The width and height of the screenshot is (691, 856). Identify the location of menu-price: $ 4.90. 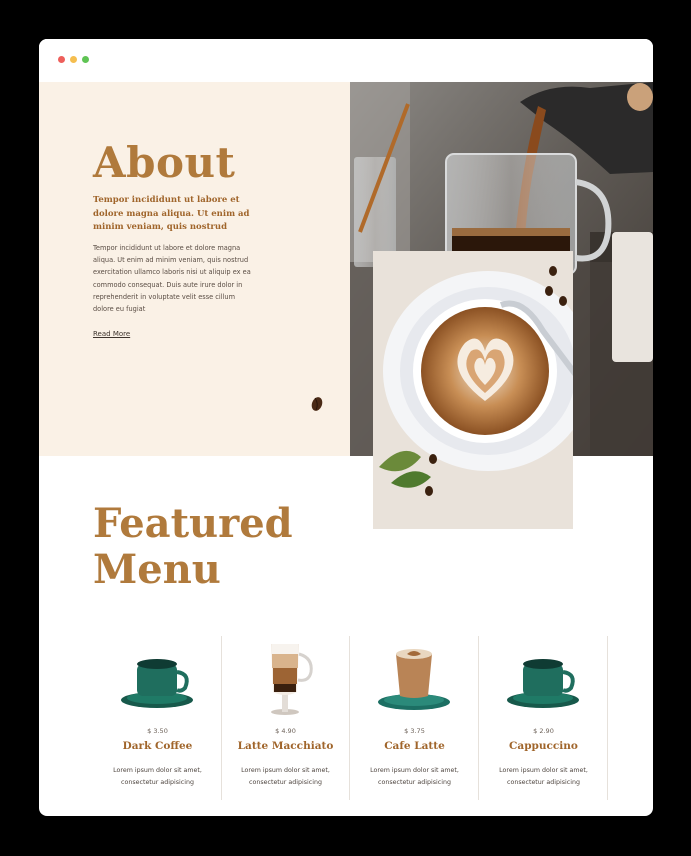
(285, 731).